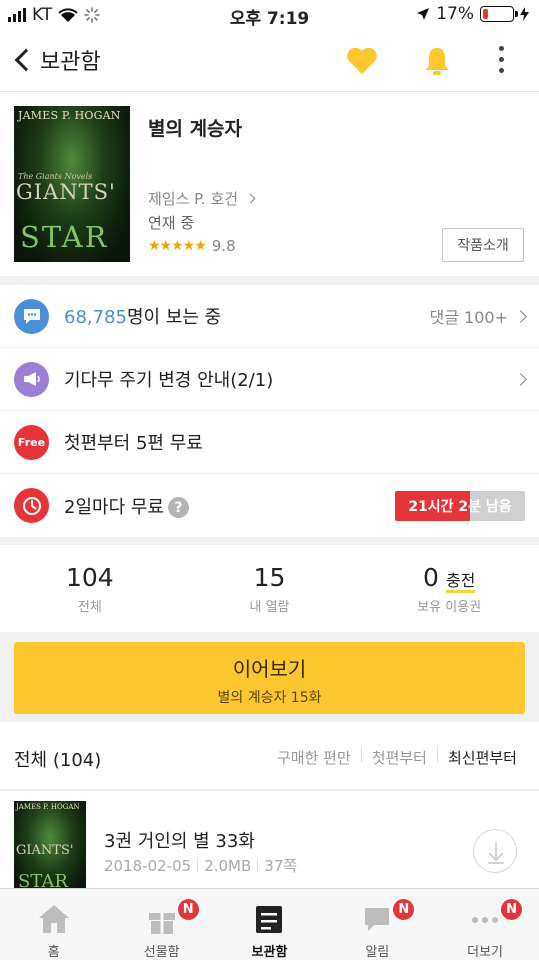 This screenshot has height=960, width=539. What do you see at coordinates (64, 237) in the screenshot?
I see `cover-word-star: STAR` at bounding box center [64, 237].